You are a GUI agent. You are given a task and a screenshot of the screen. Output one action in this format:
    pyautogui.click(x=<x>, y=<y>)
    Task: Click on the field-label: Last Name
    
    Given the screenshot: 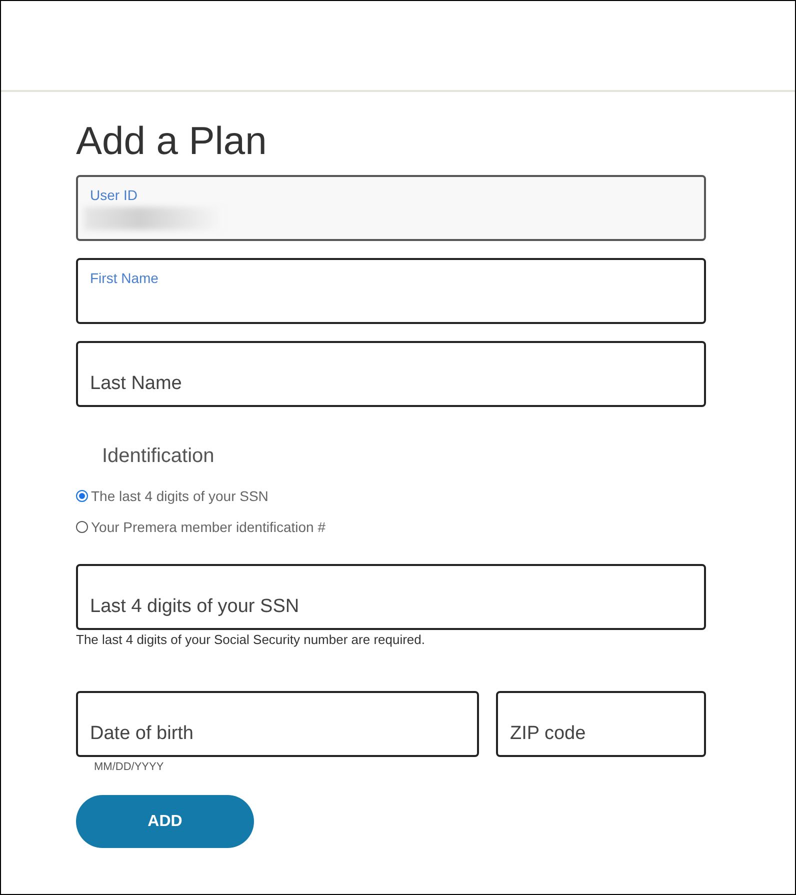 What is the action you would take?
    pyautogui.click(x=136, y=384)
    